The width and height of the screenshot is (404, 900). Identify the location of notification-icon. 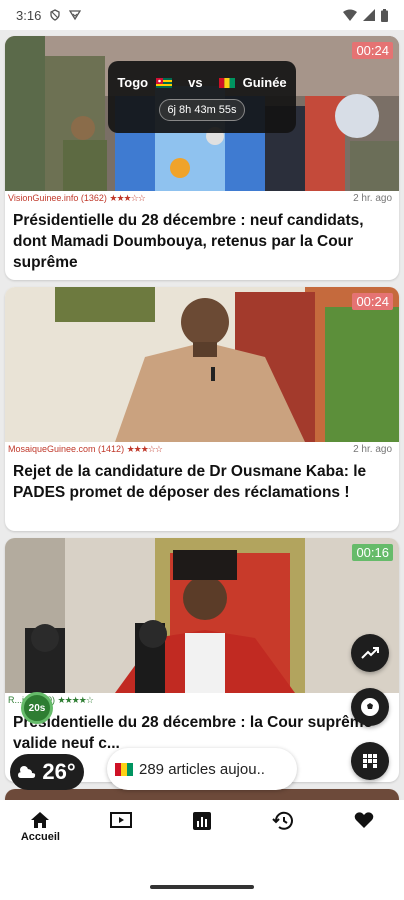
(75, 15).